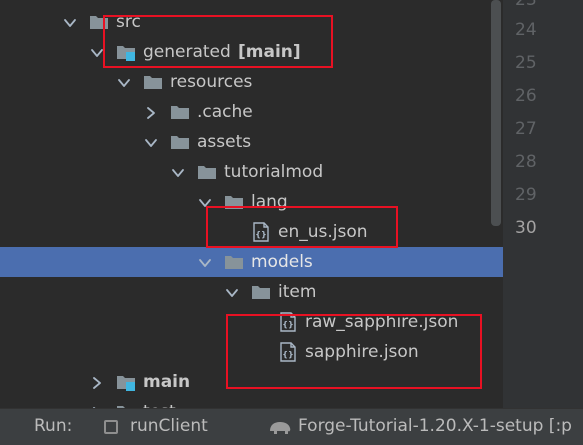  I want to click on run-tab-gradle-setup: Forge-Tutorial-1.20.X-1-setup [:p, so click(435, 426).